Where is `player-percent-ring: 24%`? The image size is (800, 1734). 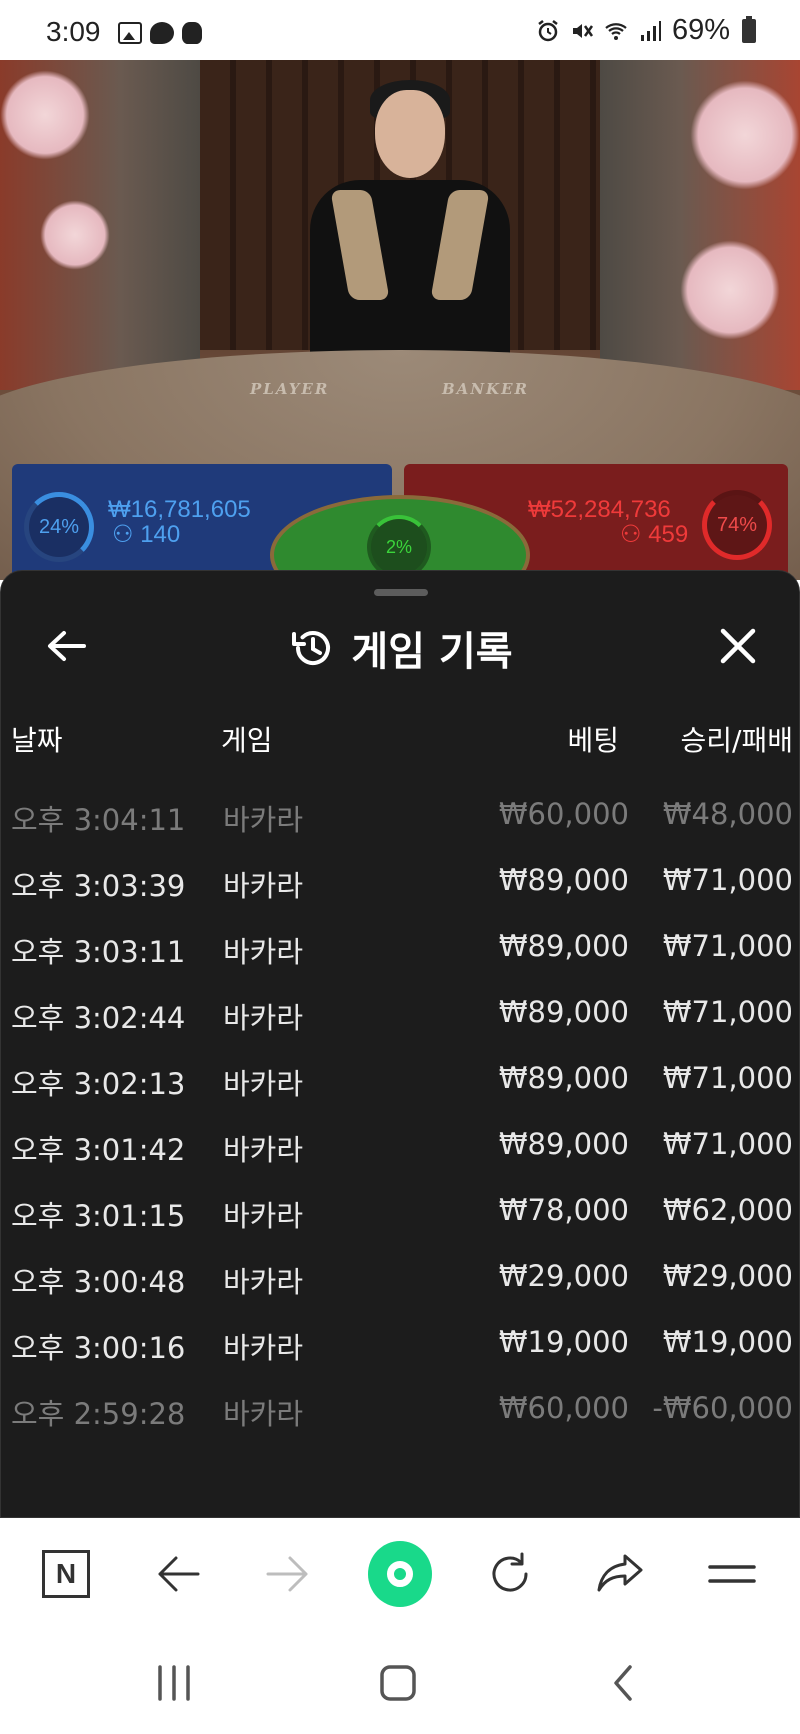
player-percent-ring: 24% is located at coordinates (59, 527).